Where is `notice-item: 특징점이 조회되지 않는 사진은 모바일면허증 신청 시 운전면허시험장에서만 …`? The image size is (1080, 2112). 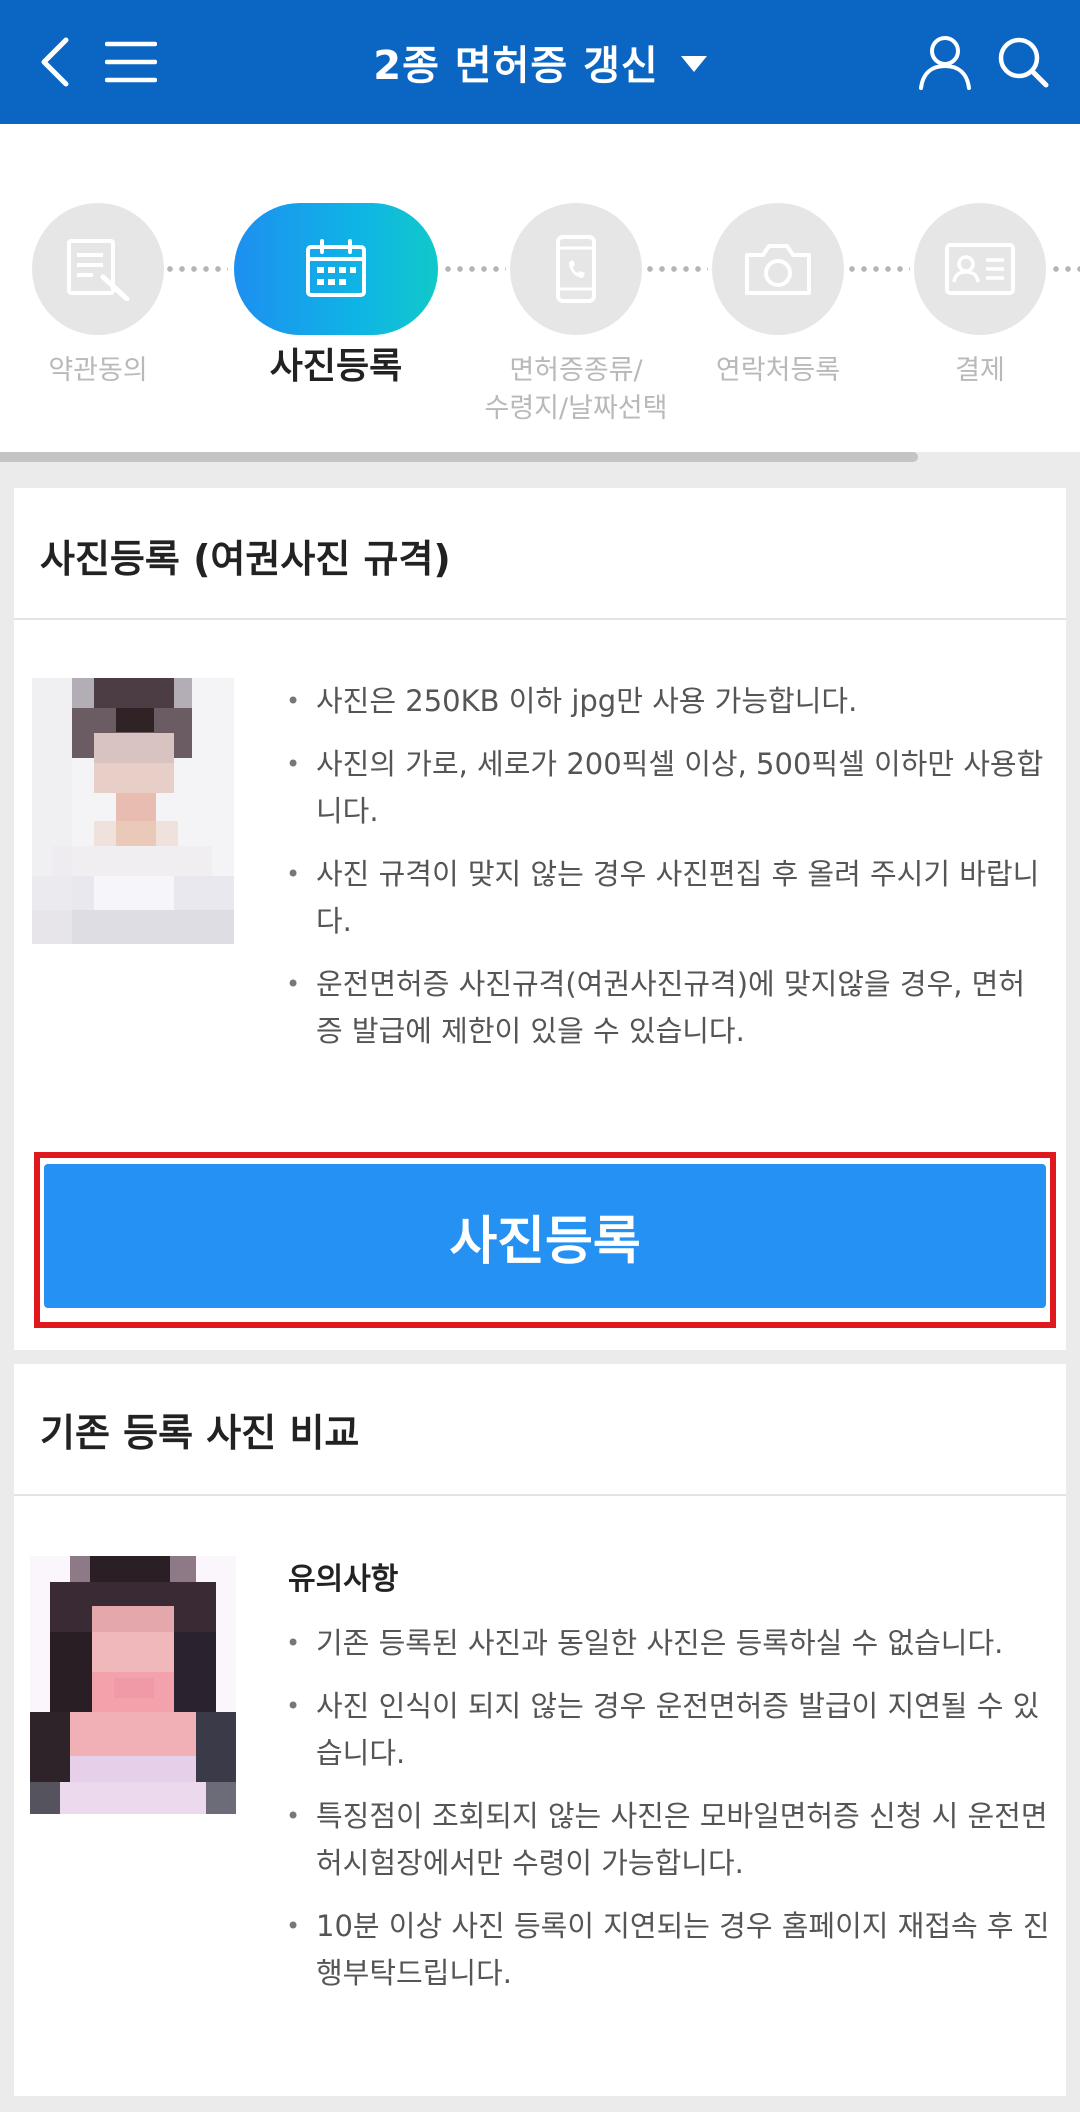
notice-item: 특징점이 조회되지 않는 사진은 모바일면허증 신청 시 운전면허시험장에서만 … is located at coordinates (674, 1840).